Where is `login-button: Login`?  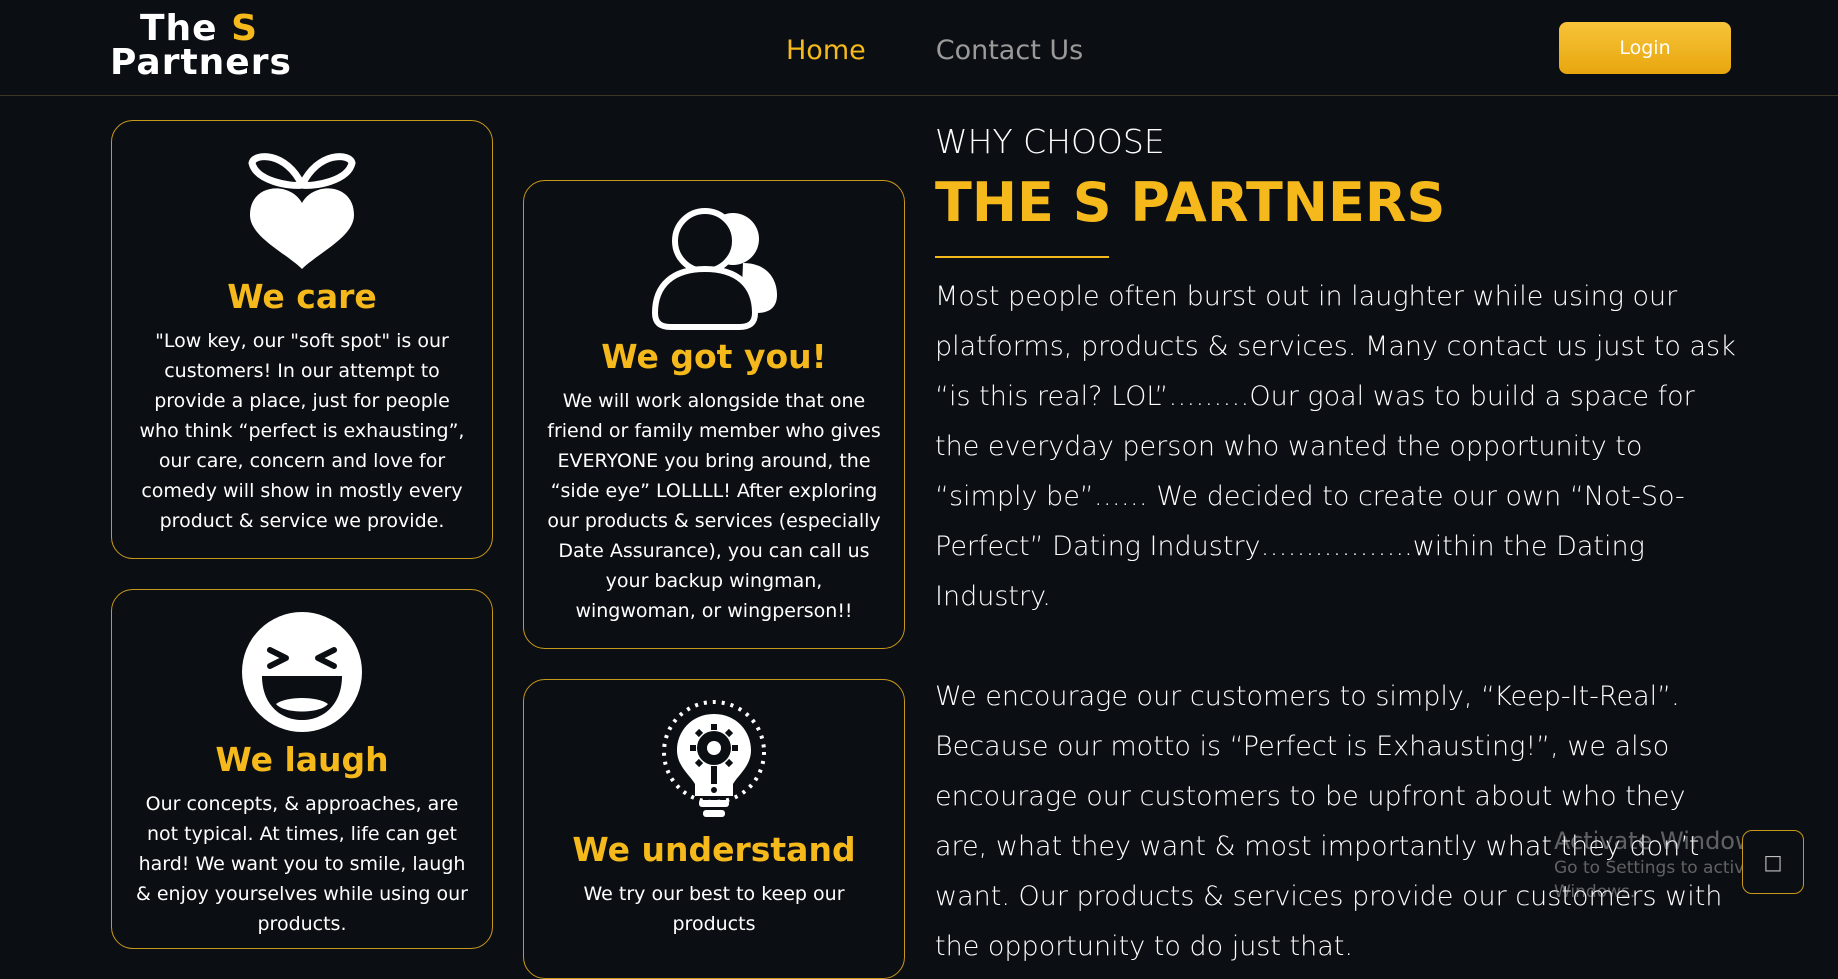 login-button: Login is located at coordinates (1645, 48).